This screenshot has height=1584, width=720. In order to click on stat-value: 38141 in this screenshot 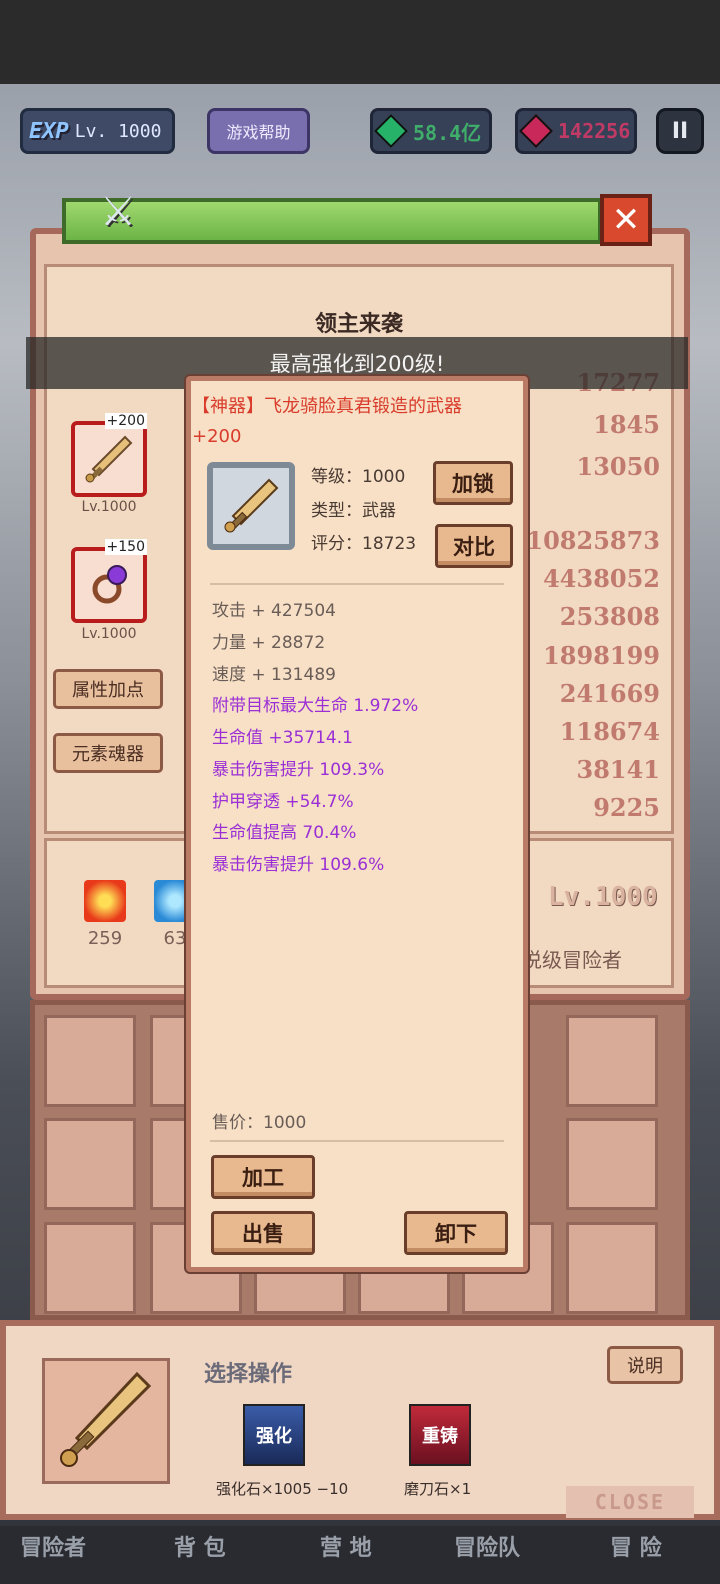, I will do `click(618, 769)`.